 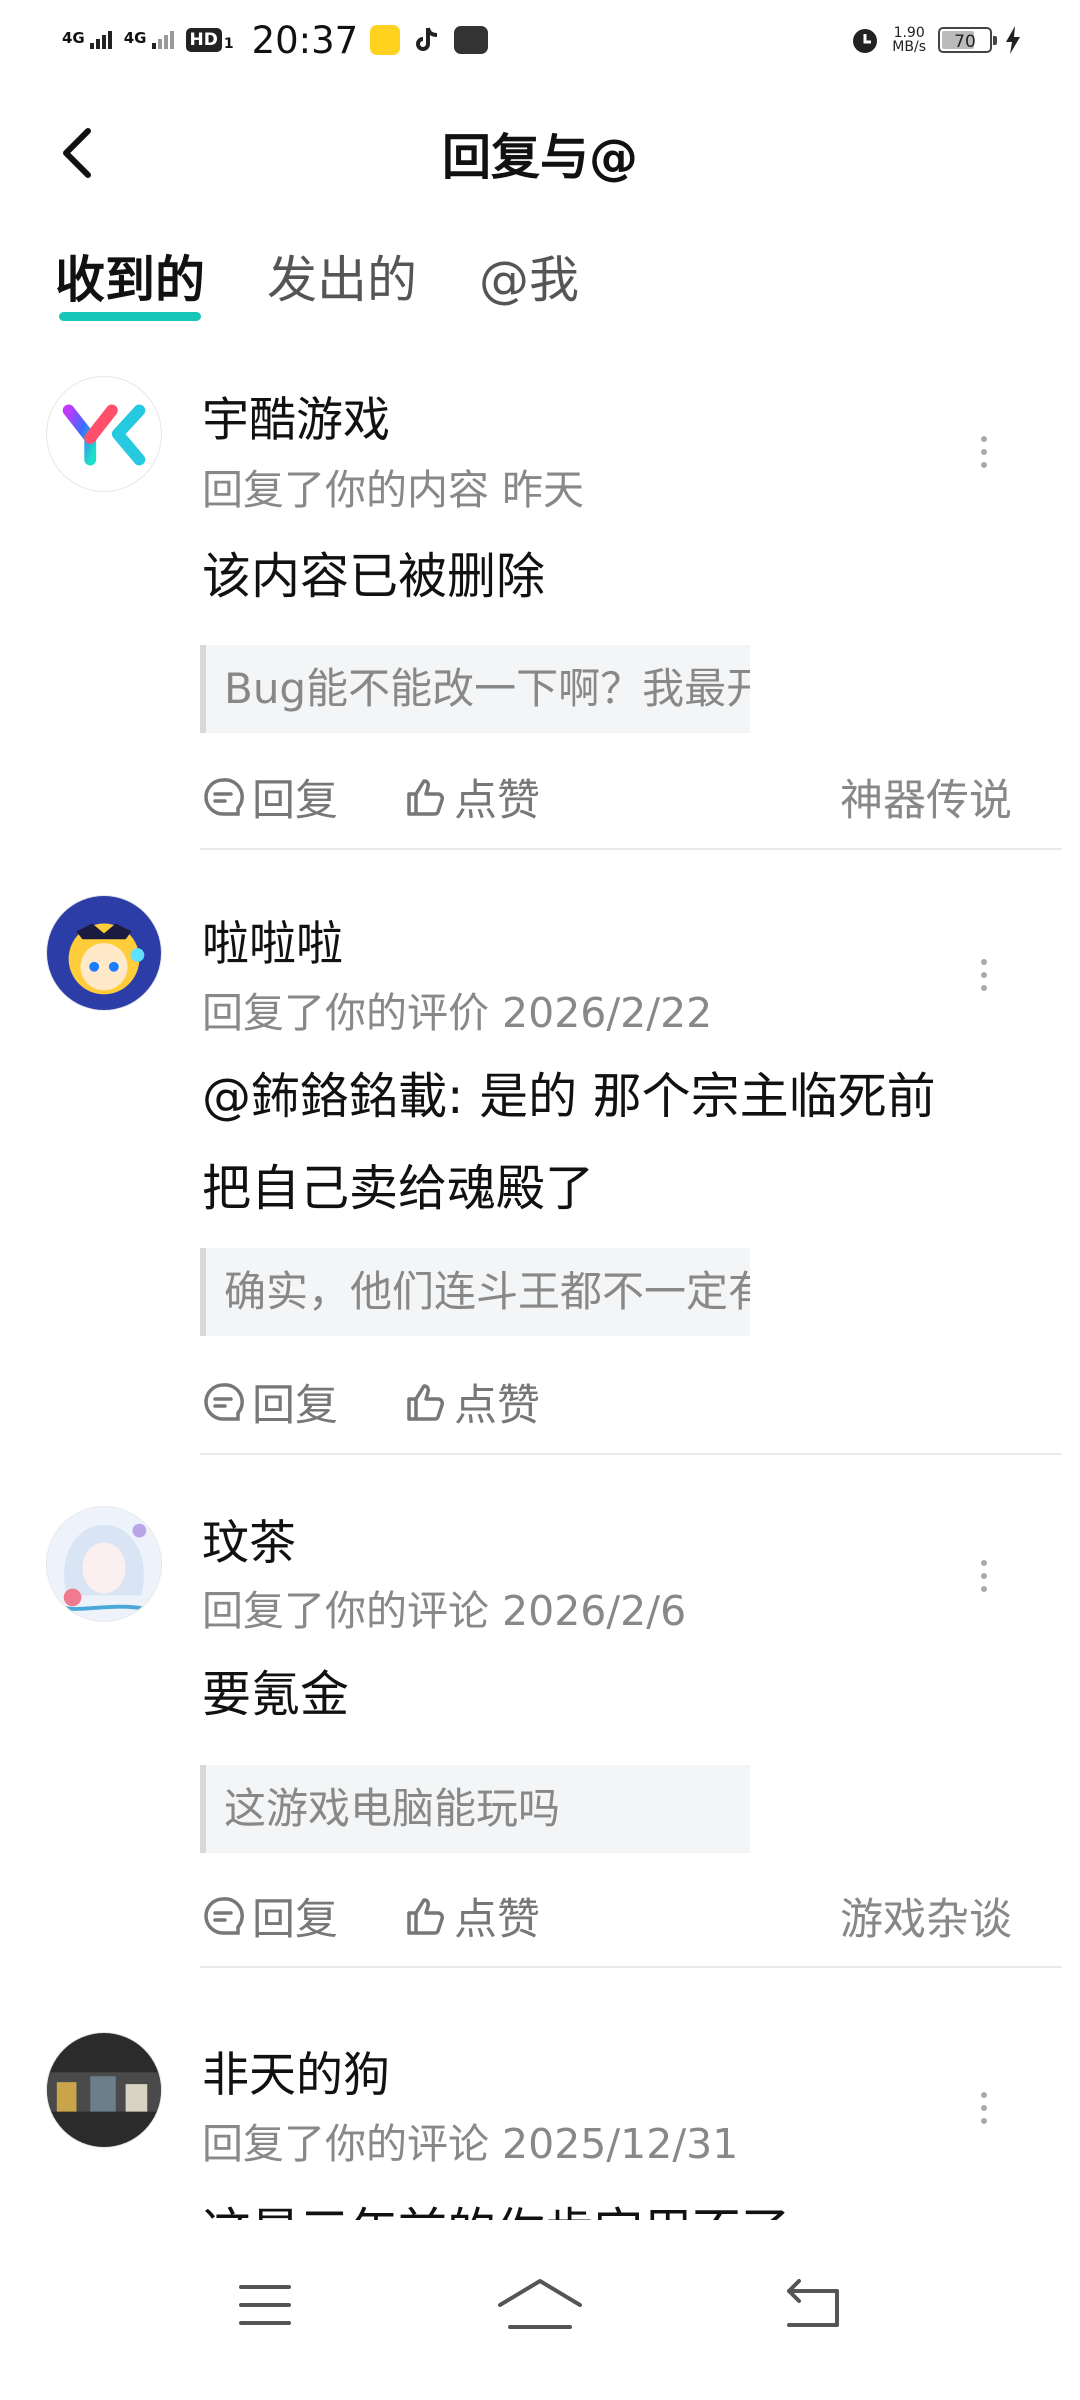 I want to click on tab-bar: 收到的 发出的 @我, so click(x=348, y=285).